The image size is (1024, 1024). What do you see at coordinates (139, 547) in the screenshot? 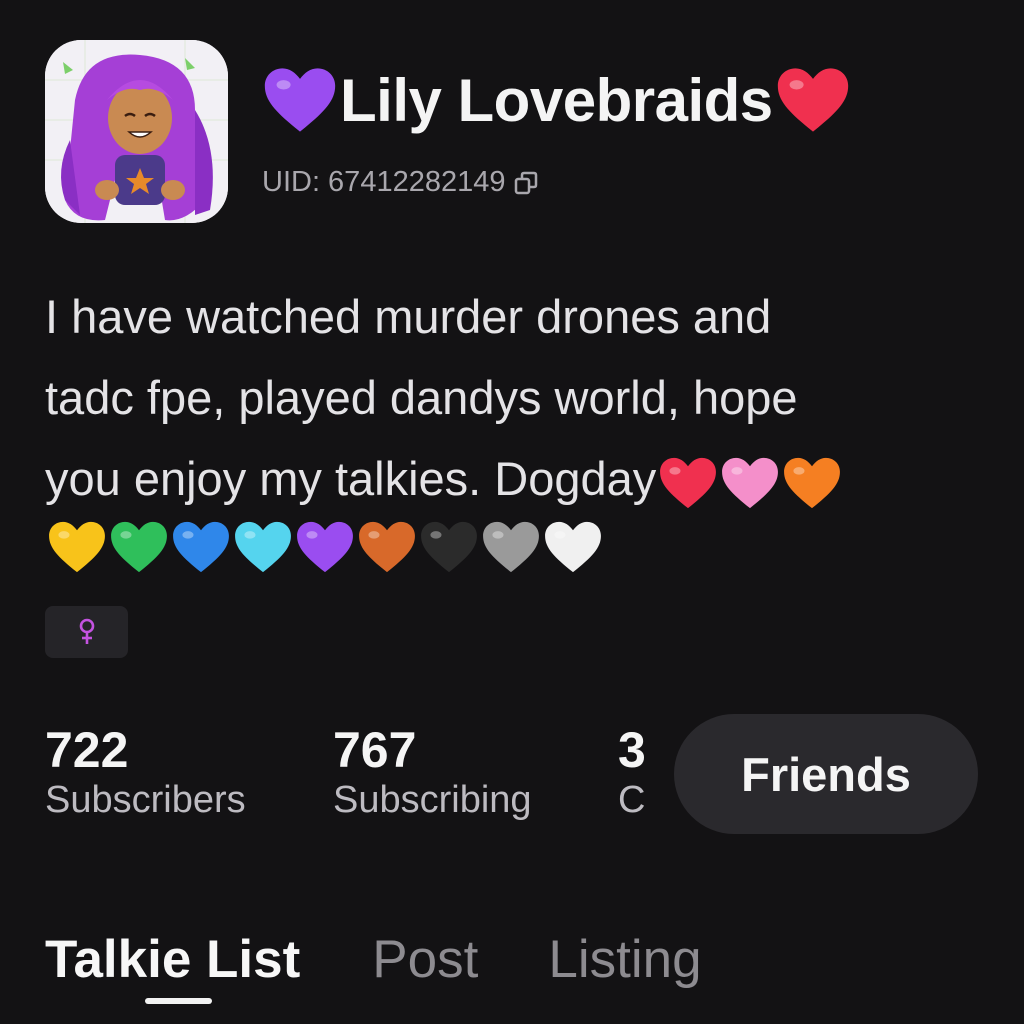
I see `green-heart-icon` at bounding box center [139, 547].